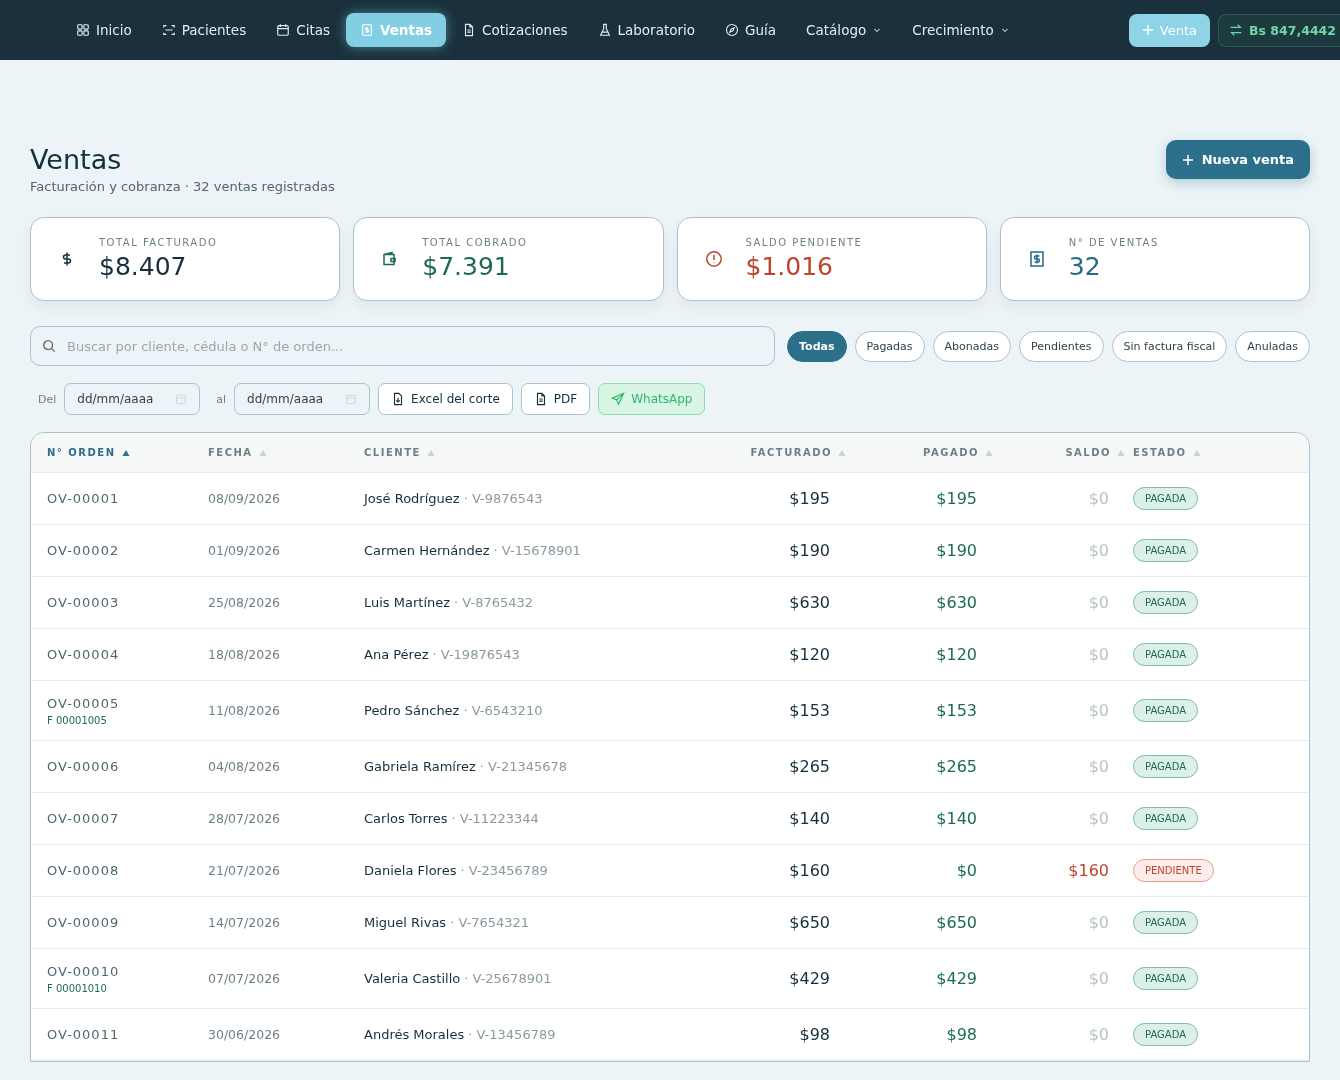  Describe the element at coordinates (204, 30) in the screenshot. I see `nav-tab: Pacientes` at that location.